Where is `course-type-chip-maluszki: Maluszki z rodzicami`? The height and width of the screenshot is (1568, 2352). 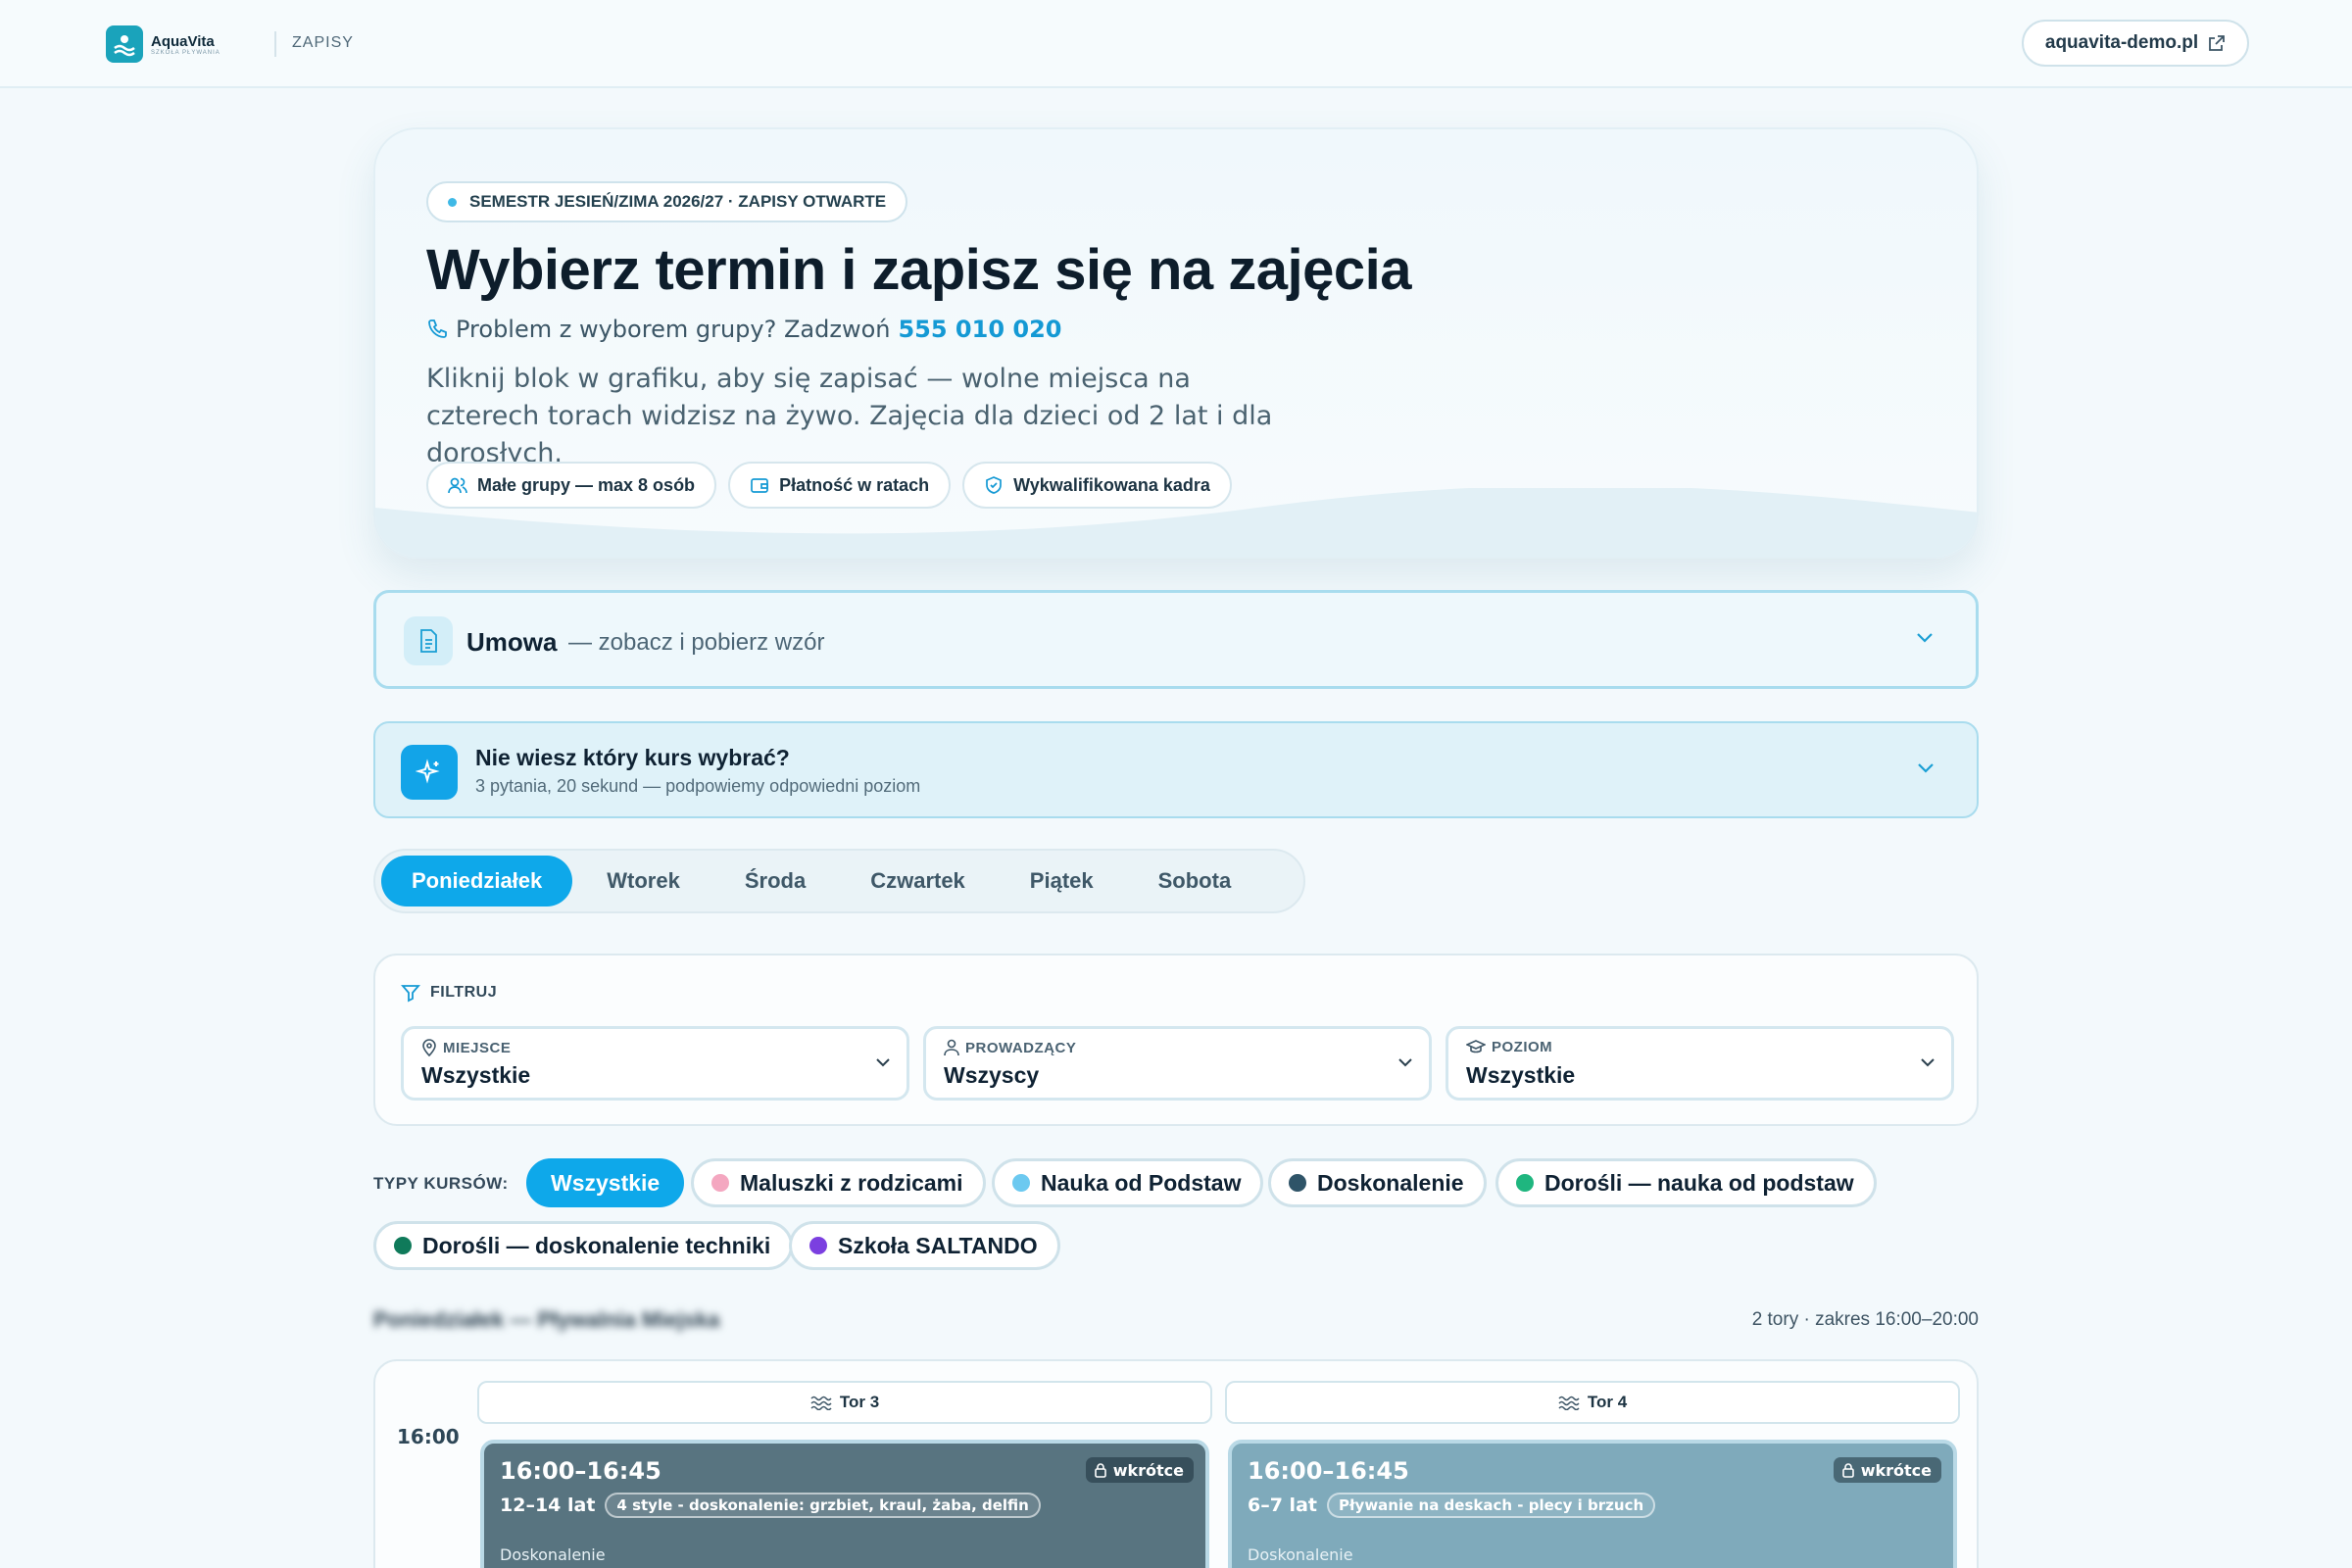 course-type-chip-maluszki: Maluszki z rodzicami is located at coordinates (838, 1182).